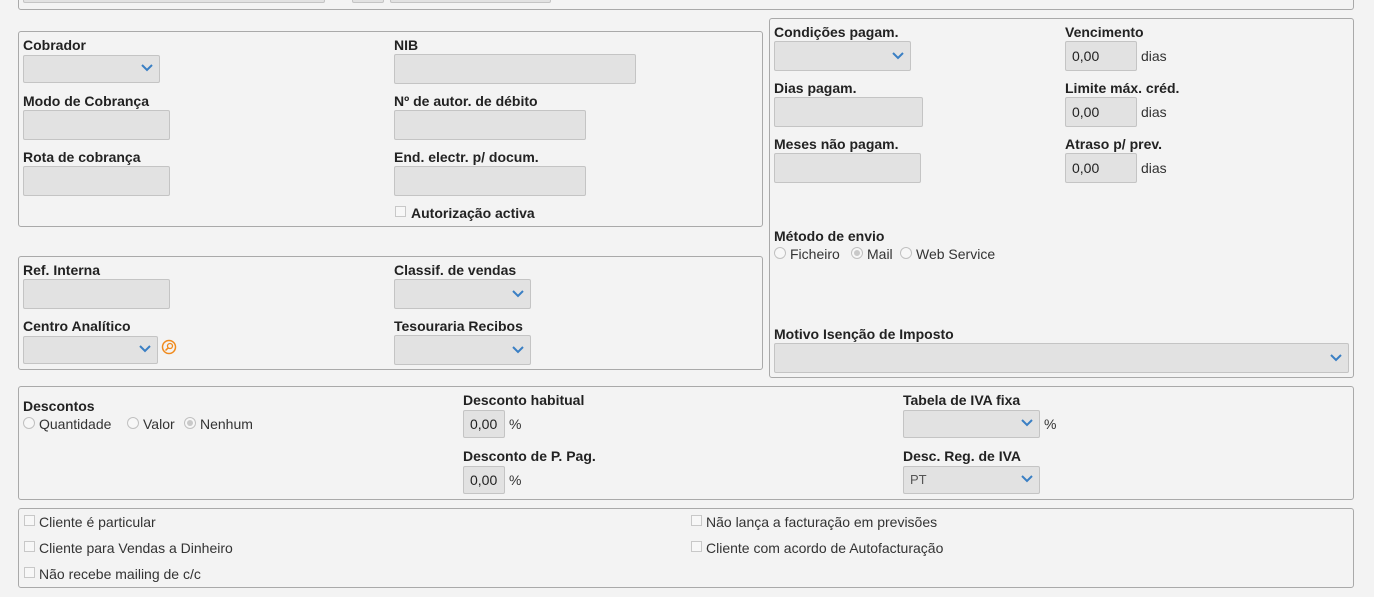 This screenshot has height=597, width=1374. What do you see at coordinates (1050, 424) in the screenshot?
I see `iva-fixa-percent: %` at bounding box center [1050, 424].